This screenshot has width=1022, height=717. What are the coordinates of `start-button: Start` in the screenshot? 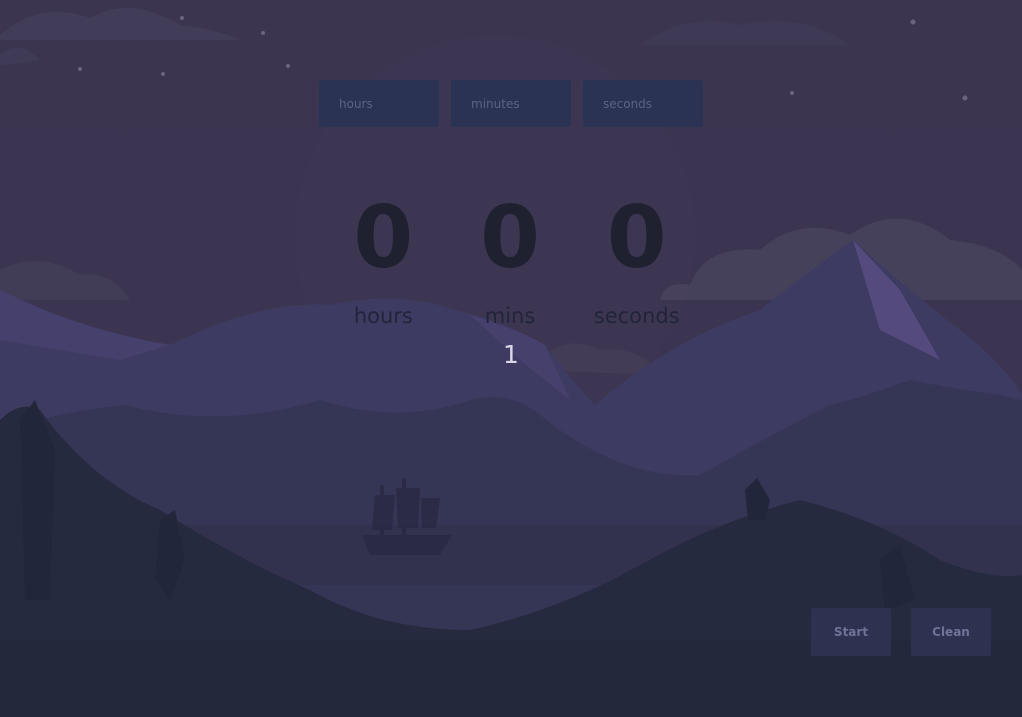 It's located at (851, 632).